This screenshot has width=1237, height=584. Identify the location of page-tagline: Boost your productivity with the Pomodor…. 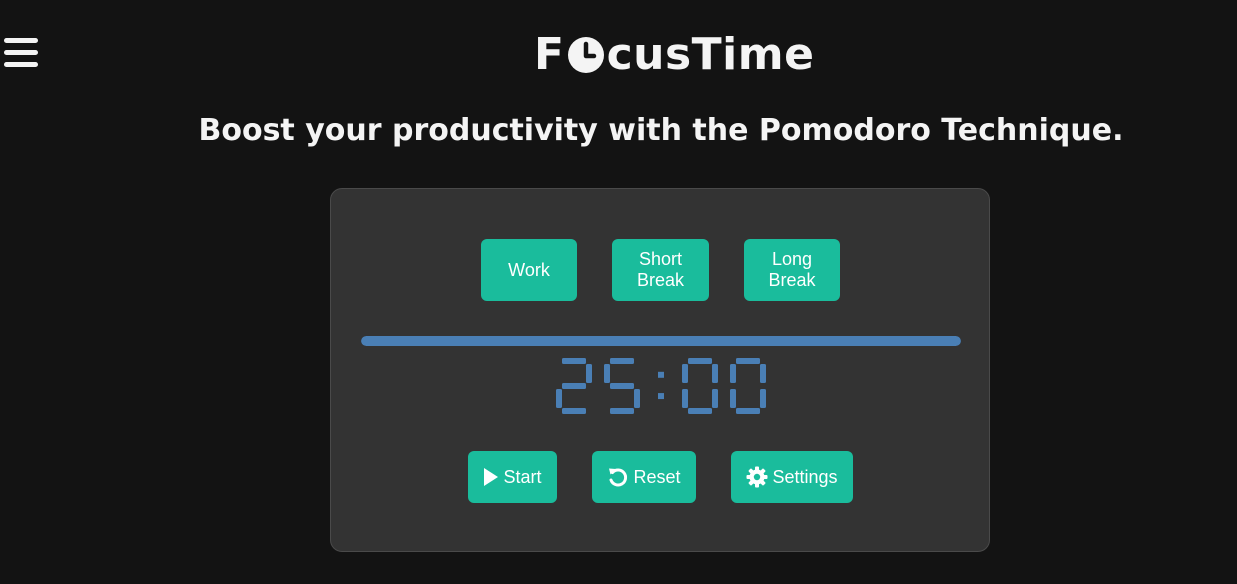
(661, 130).